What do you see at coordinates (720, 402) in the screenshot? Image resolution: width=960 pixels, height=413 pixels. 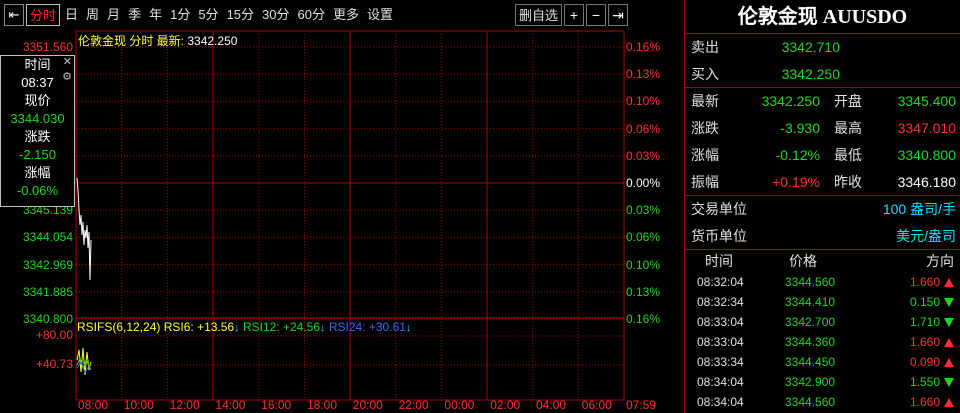 I see `trade-time: 08:34:04` at bounding box center [720, 402].